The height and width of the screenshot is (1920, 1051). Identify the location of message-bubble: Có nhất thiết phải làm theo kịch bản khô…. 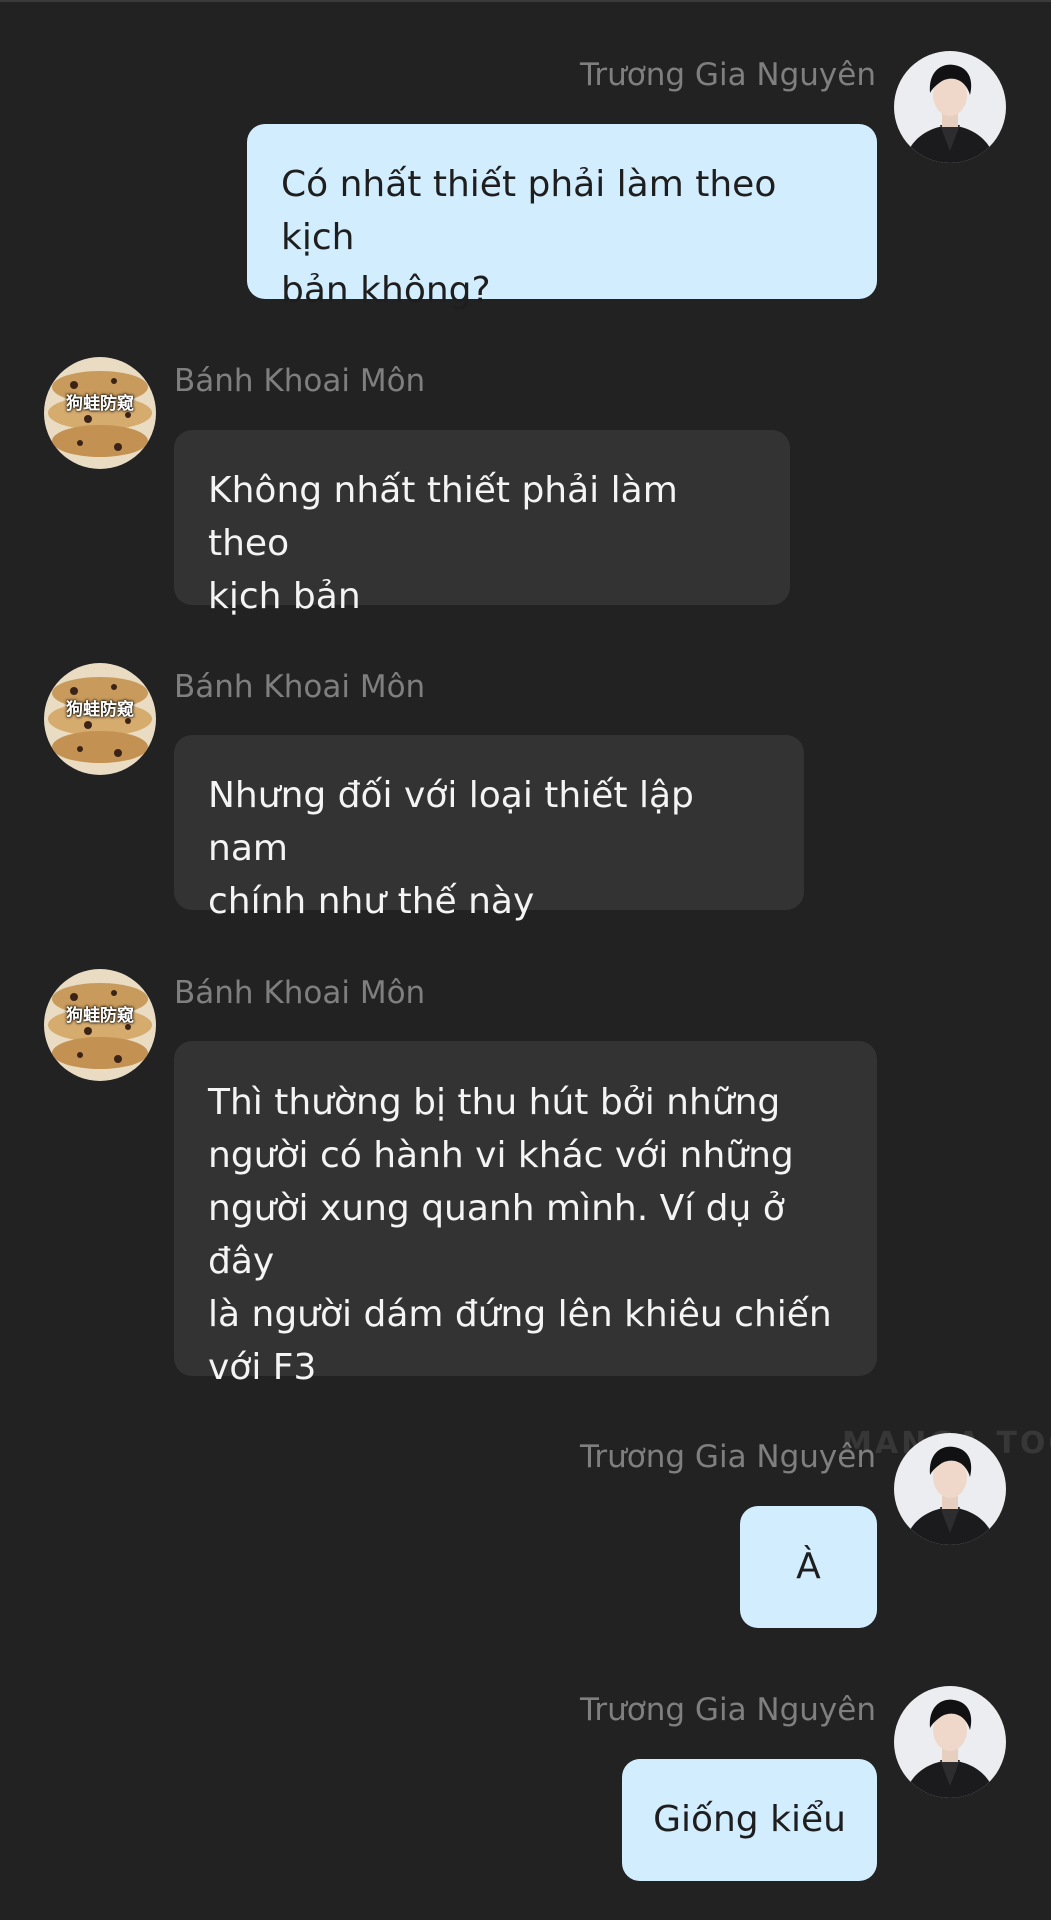
(562, 217).